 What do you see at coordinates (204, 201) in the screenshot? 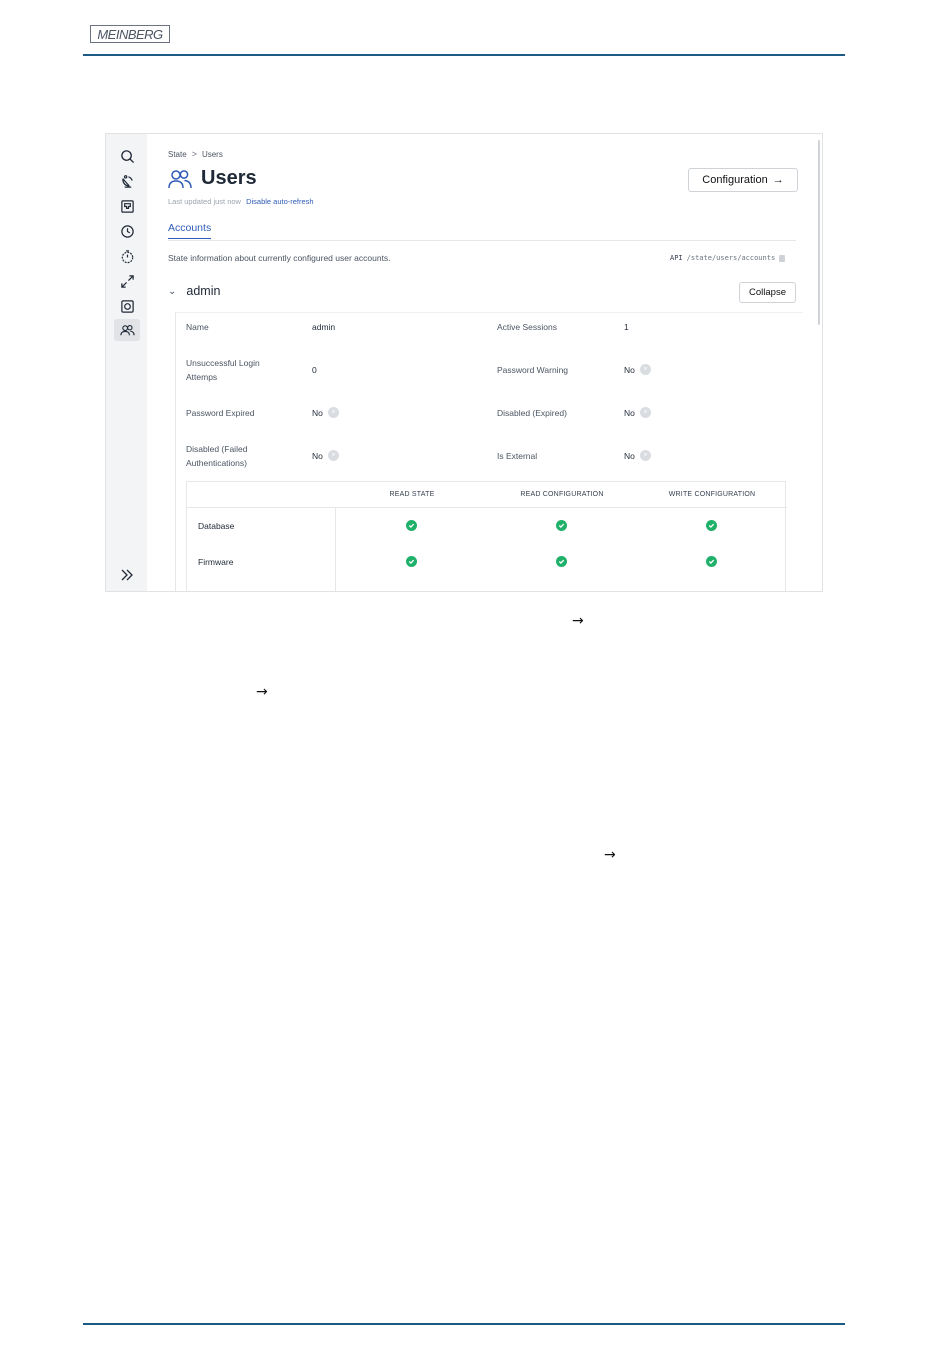
I see `last-updated-label: Last updated just now` at bounding box center [204, 201].